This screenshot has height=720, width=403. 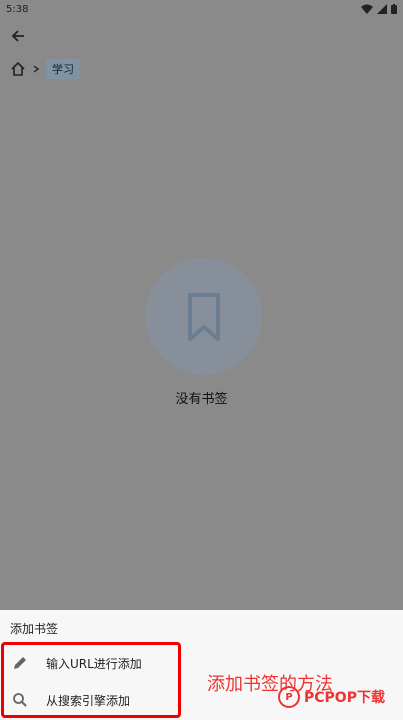 What do you see at coordinates (201, 399) in the screenshot?
I see `empty-state-text: 没有书签` at bounding box center [201, 399].